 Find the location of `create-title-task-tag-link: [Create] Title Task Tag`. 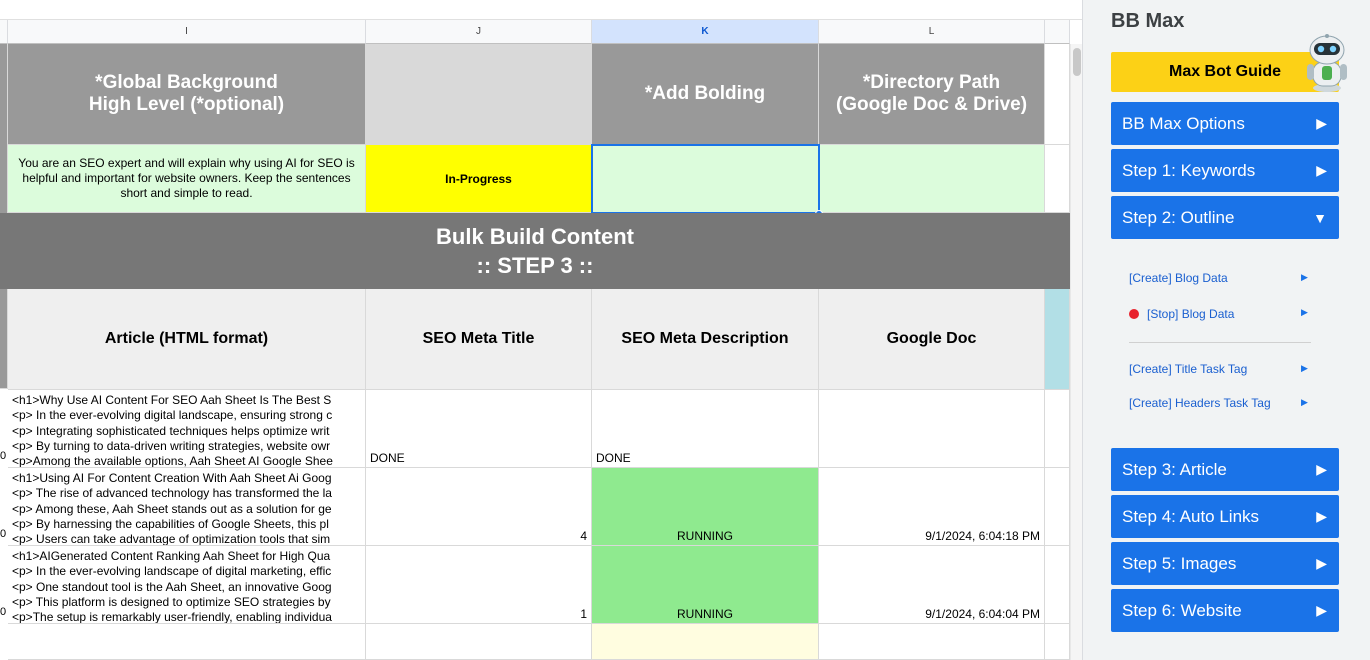

create-title-task-tag-link: [Create] Title Task Tag is located at coordinates (1188, 369).